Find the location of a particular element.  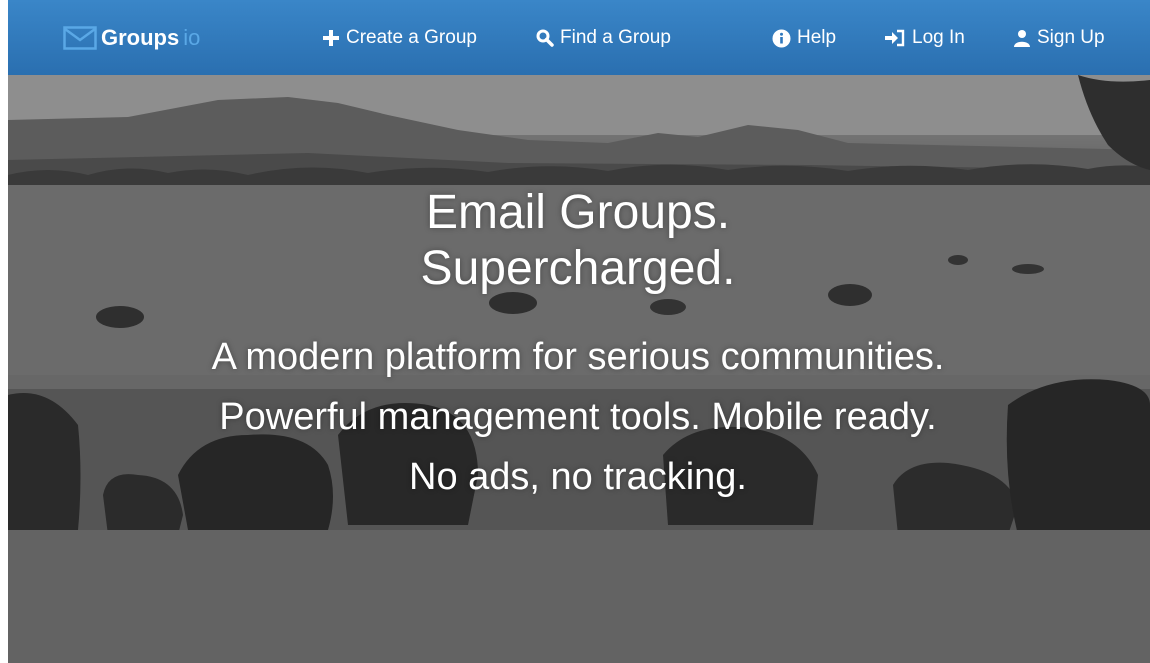

brand-name: Groups is located at coordinates (140, 37).